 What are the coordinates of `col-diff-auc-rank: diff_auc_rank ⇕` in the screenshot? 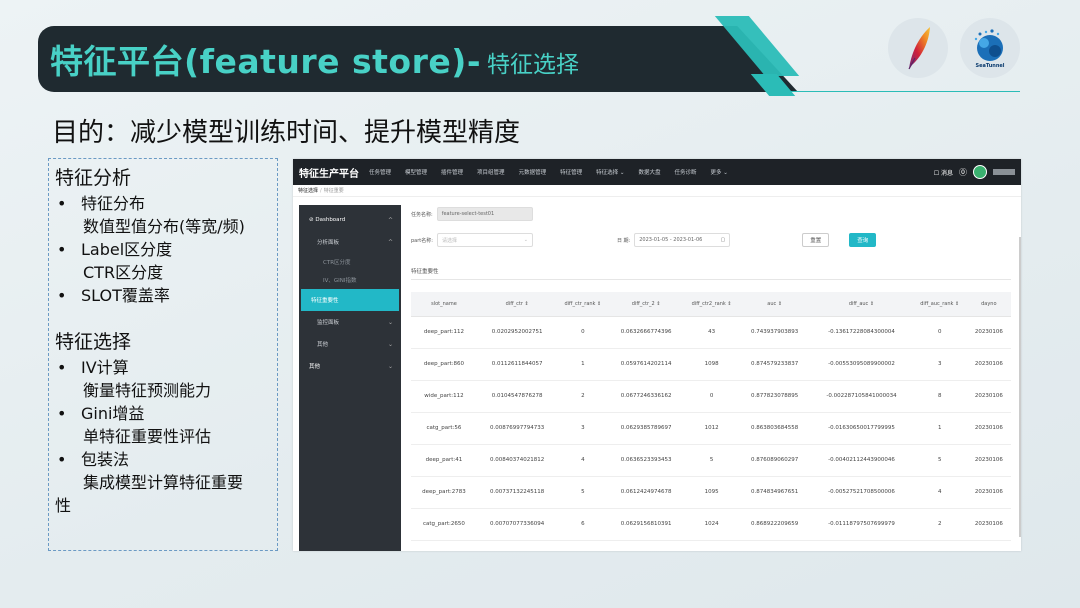 It's located at (939, 304).